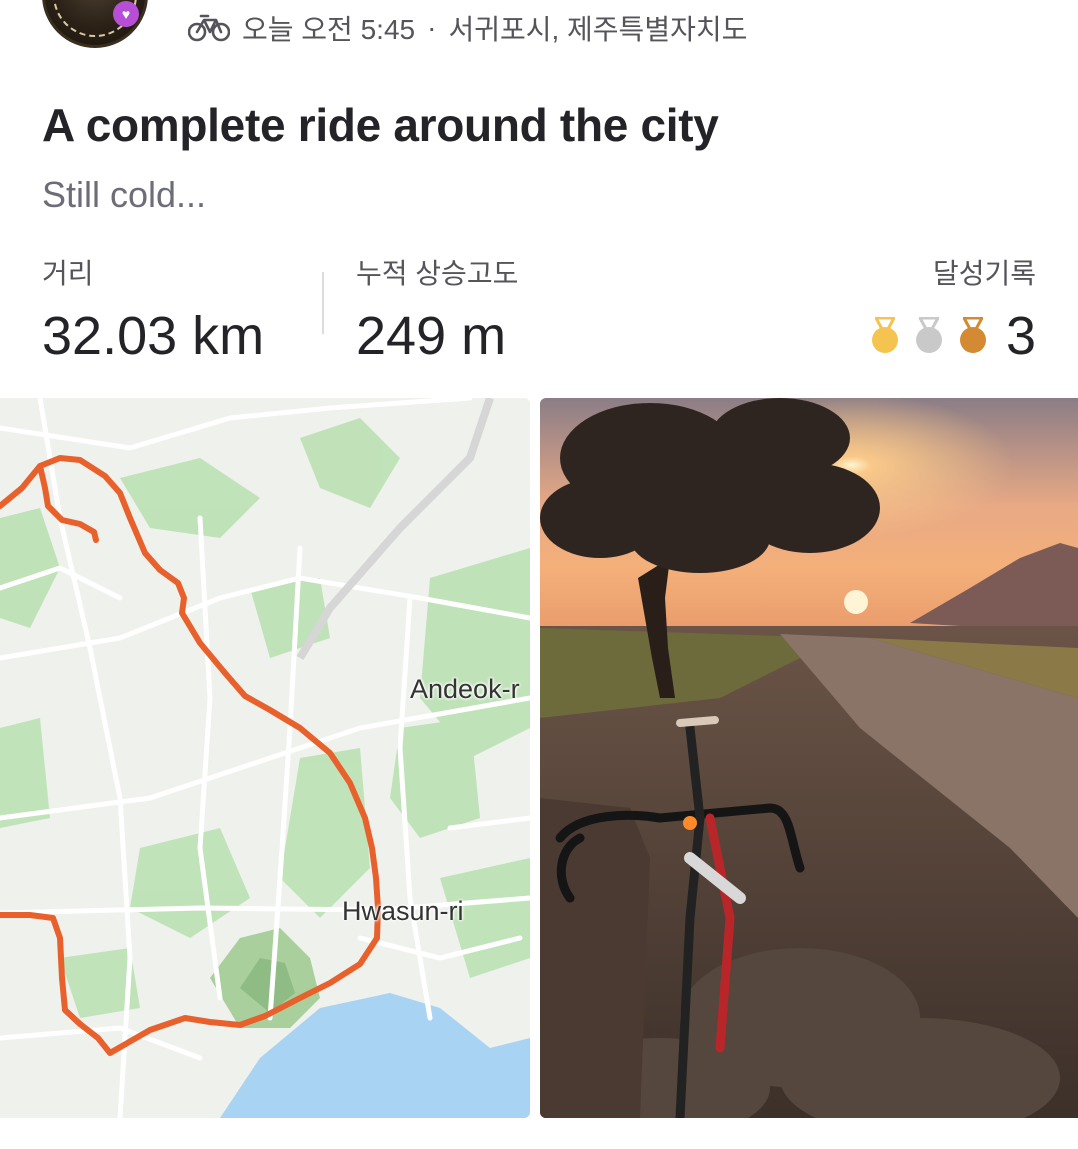 The width and height of the screenshot is (1078, 1149). What do you see at coordinates (928, 335) in the screenshot?
I see `silver-medal-icon` at bounding box center [928, 335].